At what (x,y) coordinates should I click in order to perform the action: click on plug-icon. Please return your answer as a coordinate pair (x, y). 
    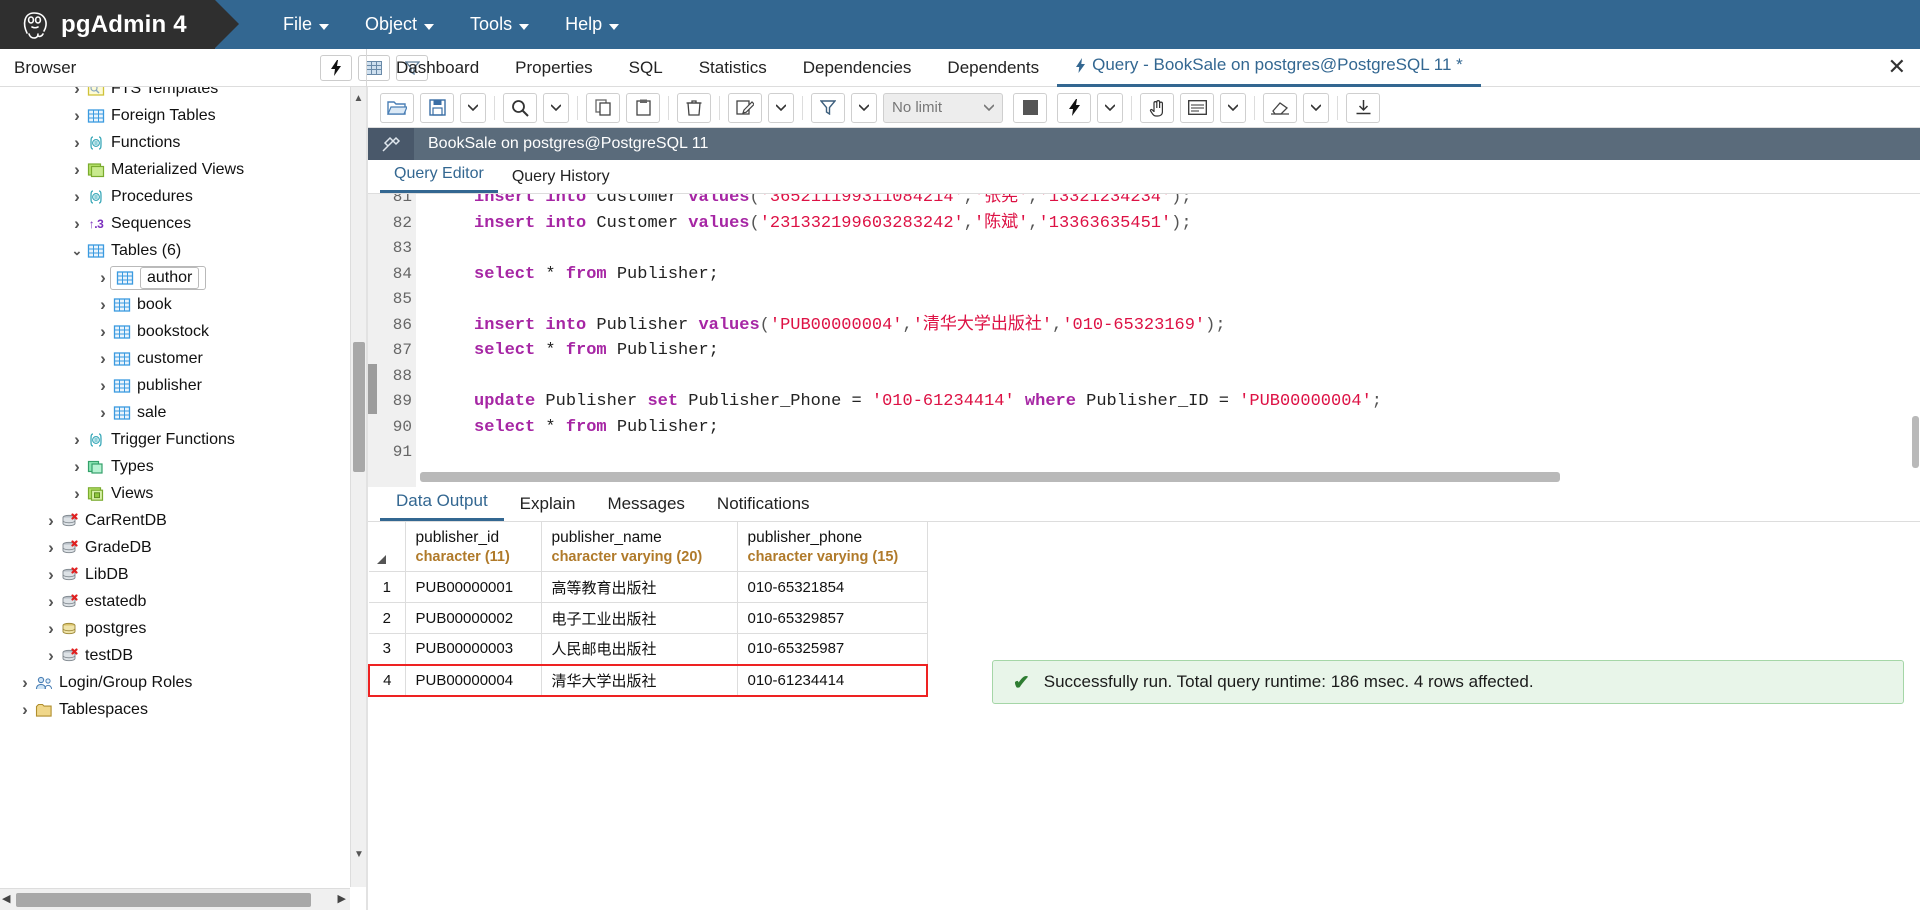
    Looking at the image, I should click on (391, 144).